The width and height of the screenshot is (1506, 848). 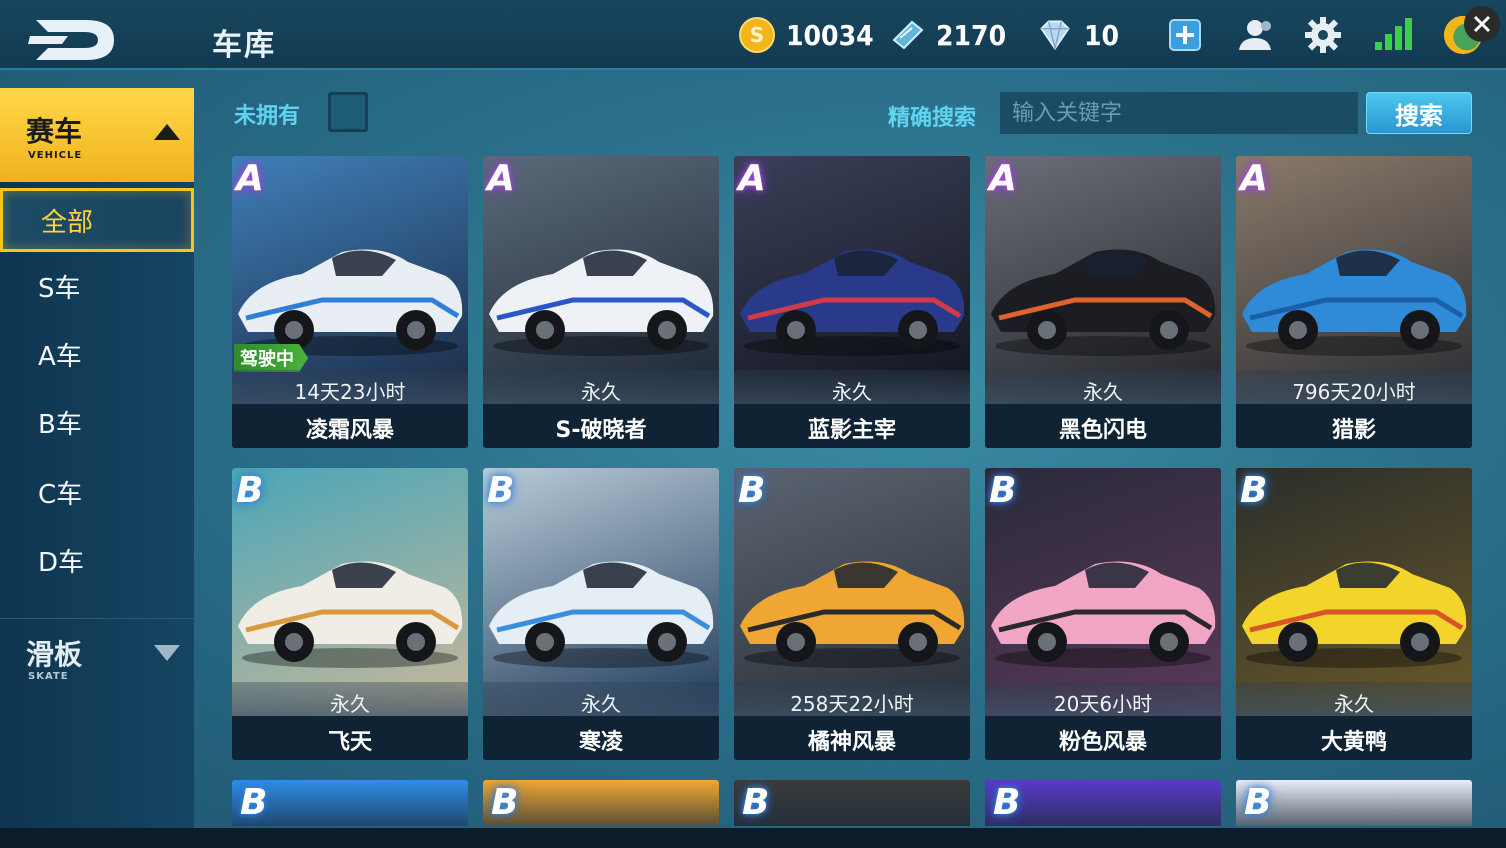 I want to click on sidebar-item-label: B车, so click(x=60, y=424).